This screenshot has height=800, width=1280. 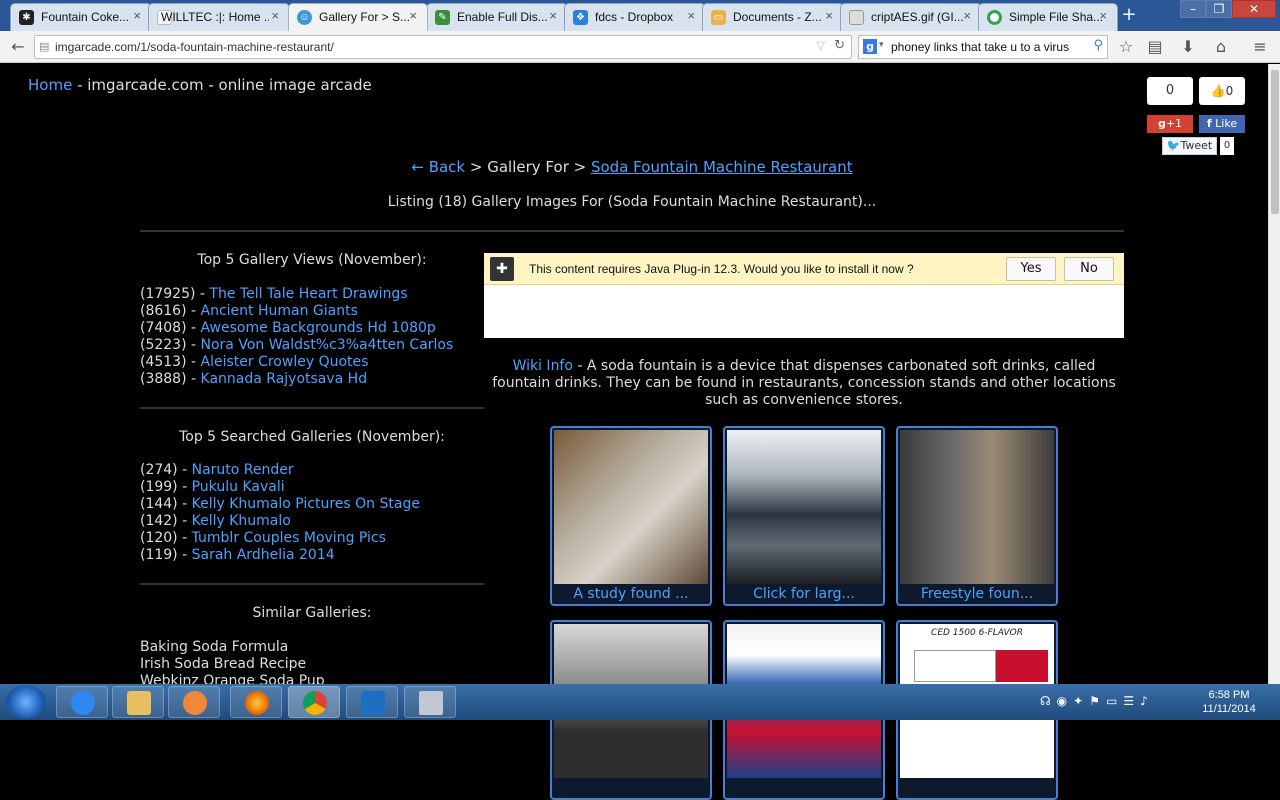 What do you see at coordinates (238, 487) in the screenshot?
I see `gallery-link: Pukulu Kavali` at bounding box center [238, 487].